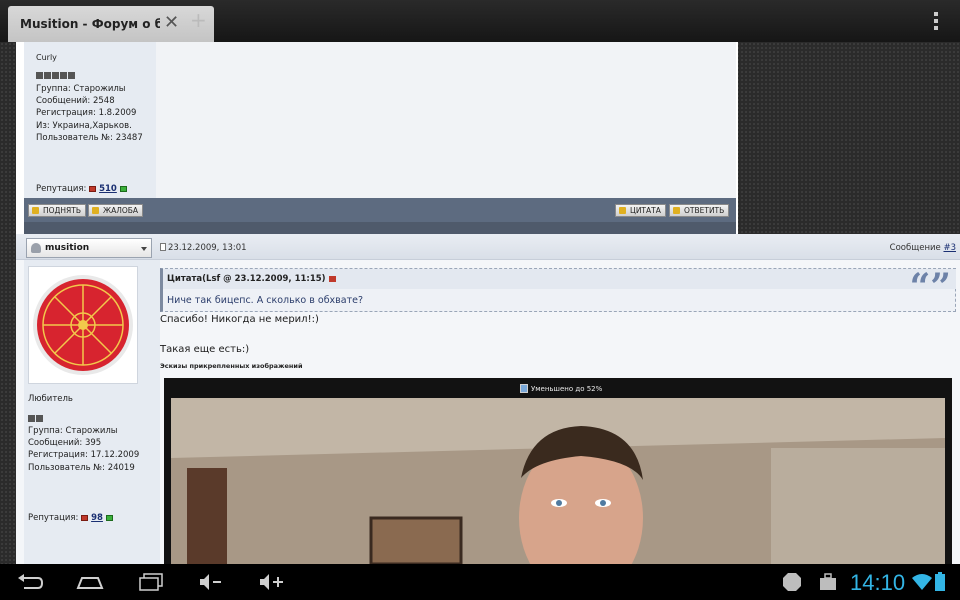 This screenshot has height=600, width=960. Describe the element at coordinates (83, 325) in the screenshot. I see `avatar` at that location.